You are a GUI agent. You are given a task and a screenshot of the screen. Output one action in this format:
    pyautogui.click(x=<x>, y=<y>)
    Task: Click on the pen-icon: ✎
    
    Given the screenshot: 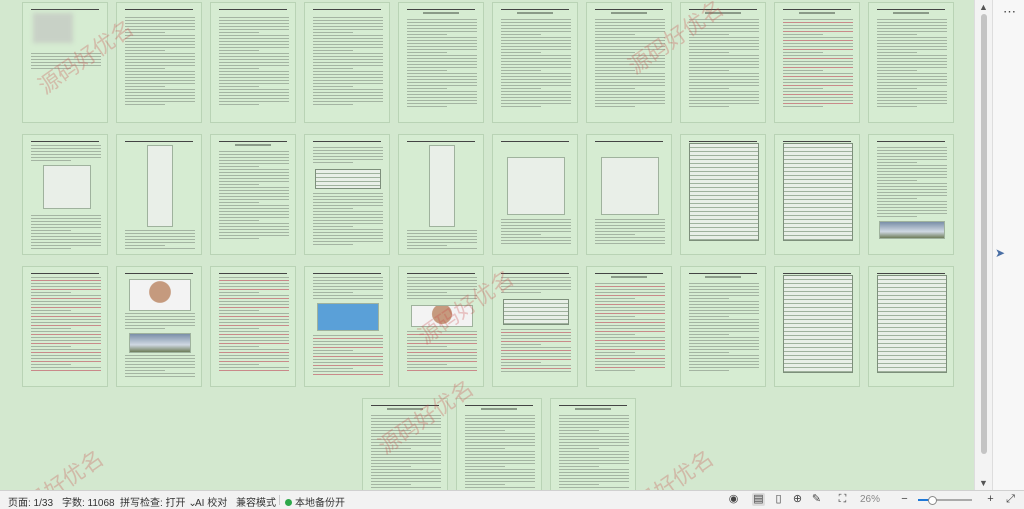 What is the action you would take?
    pyautogui.click(x=816, y=499)
    